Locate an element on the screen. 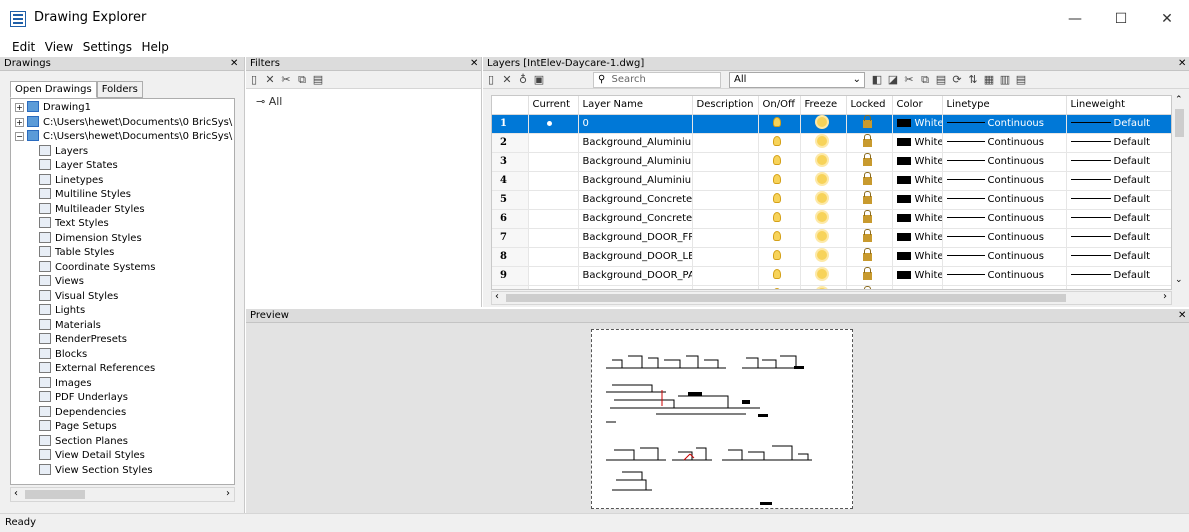 Image resolution: width=1189 pixels, height=532 pixels. scroll-left-icon: ‹ is located at coordinates (497, 296).